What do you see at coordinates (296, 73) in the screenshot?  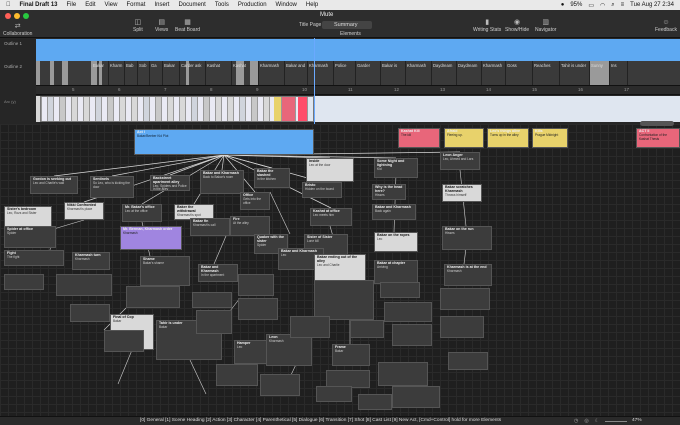 I see `outline-segment: Bakar and` at bounding box center [296, 73].